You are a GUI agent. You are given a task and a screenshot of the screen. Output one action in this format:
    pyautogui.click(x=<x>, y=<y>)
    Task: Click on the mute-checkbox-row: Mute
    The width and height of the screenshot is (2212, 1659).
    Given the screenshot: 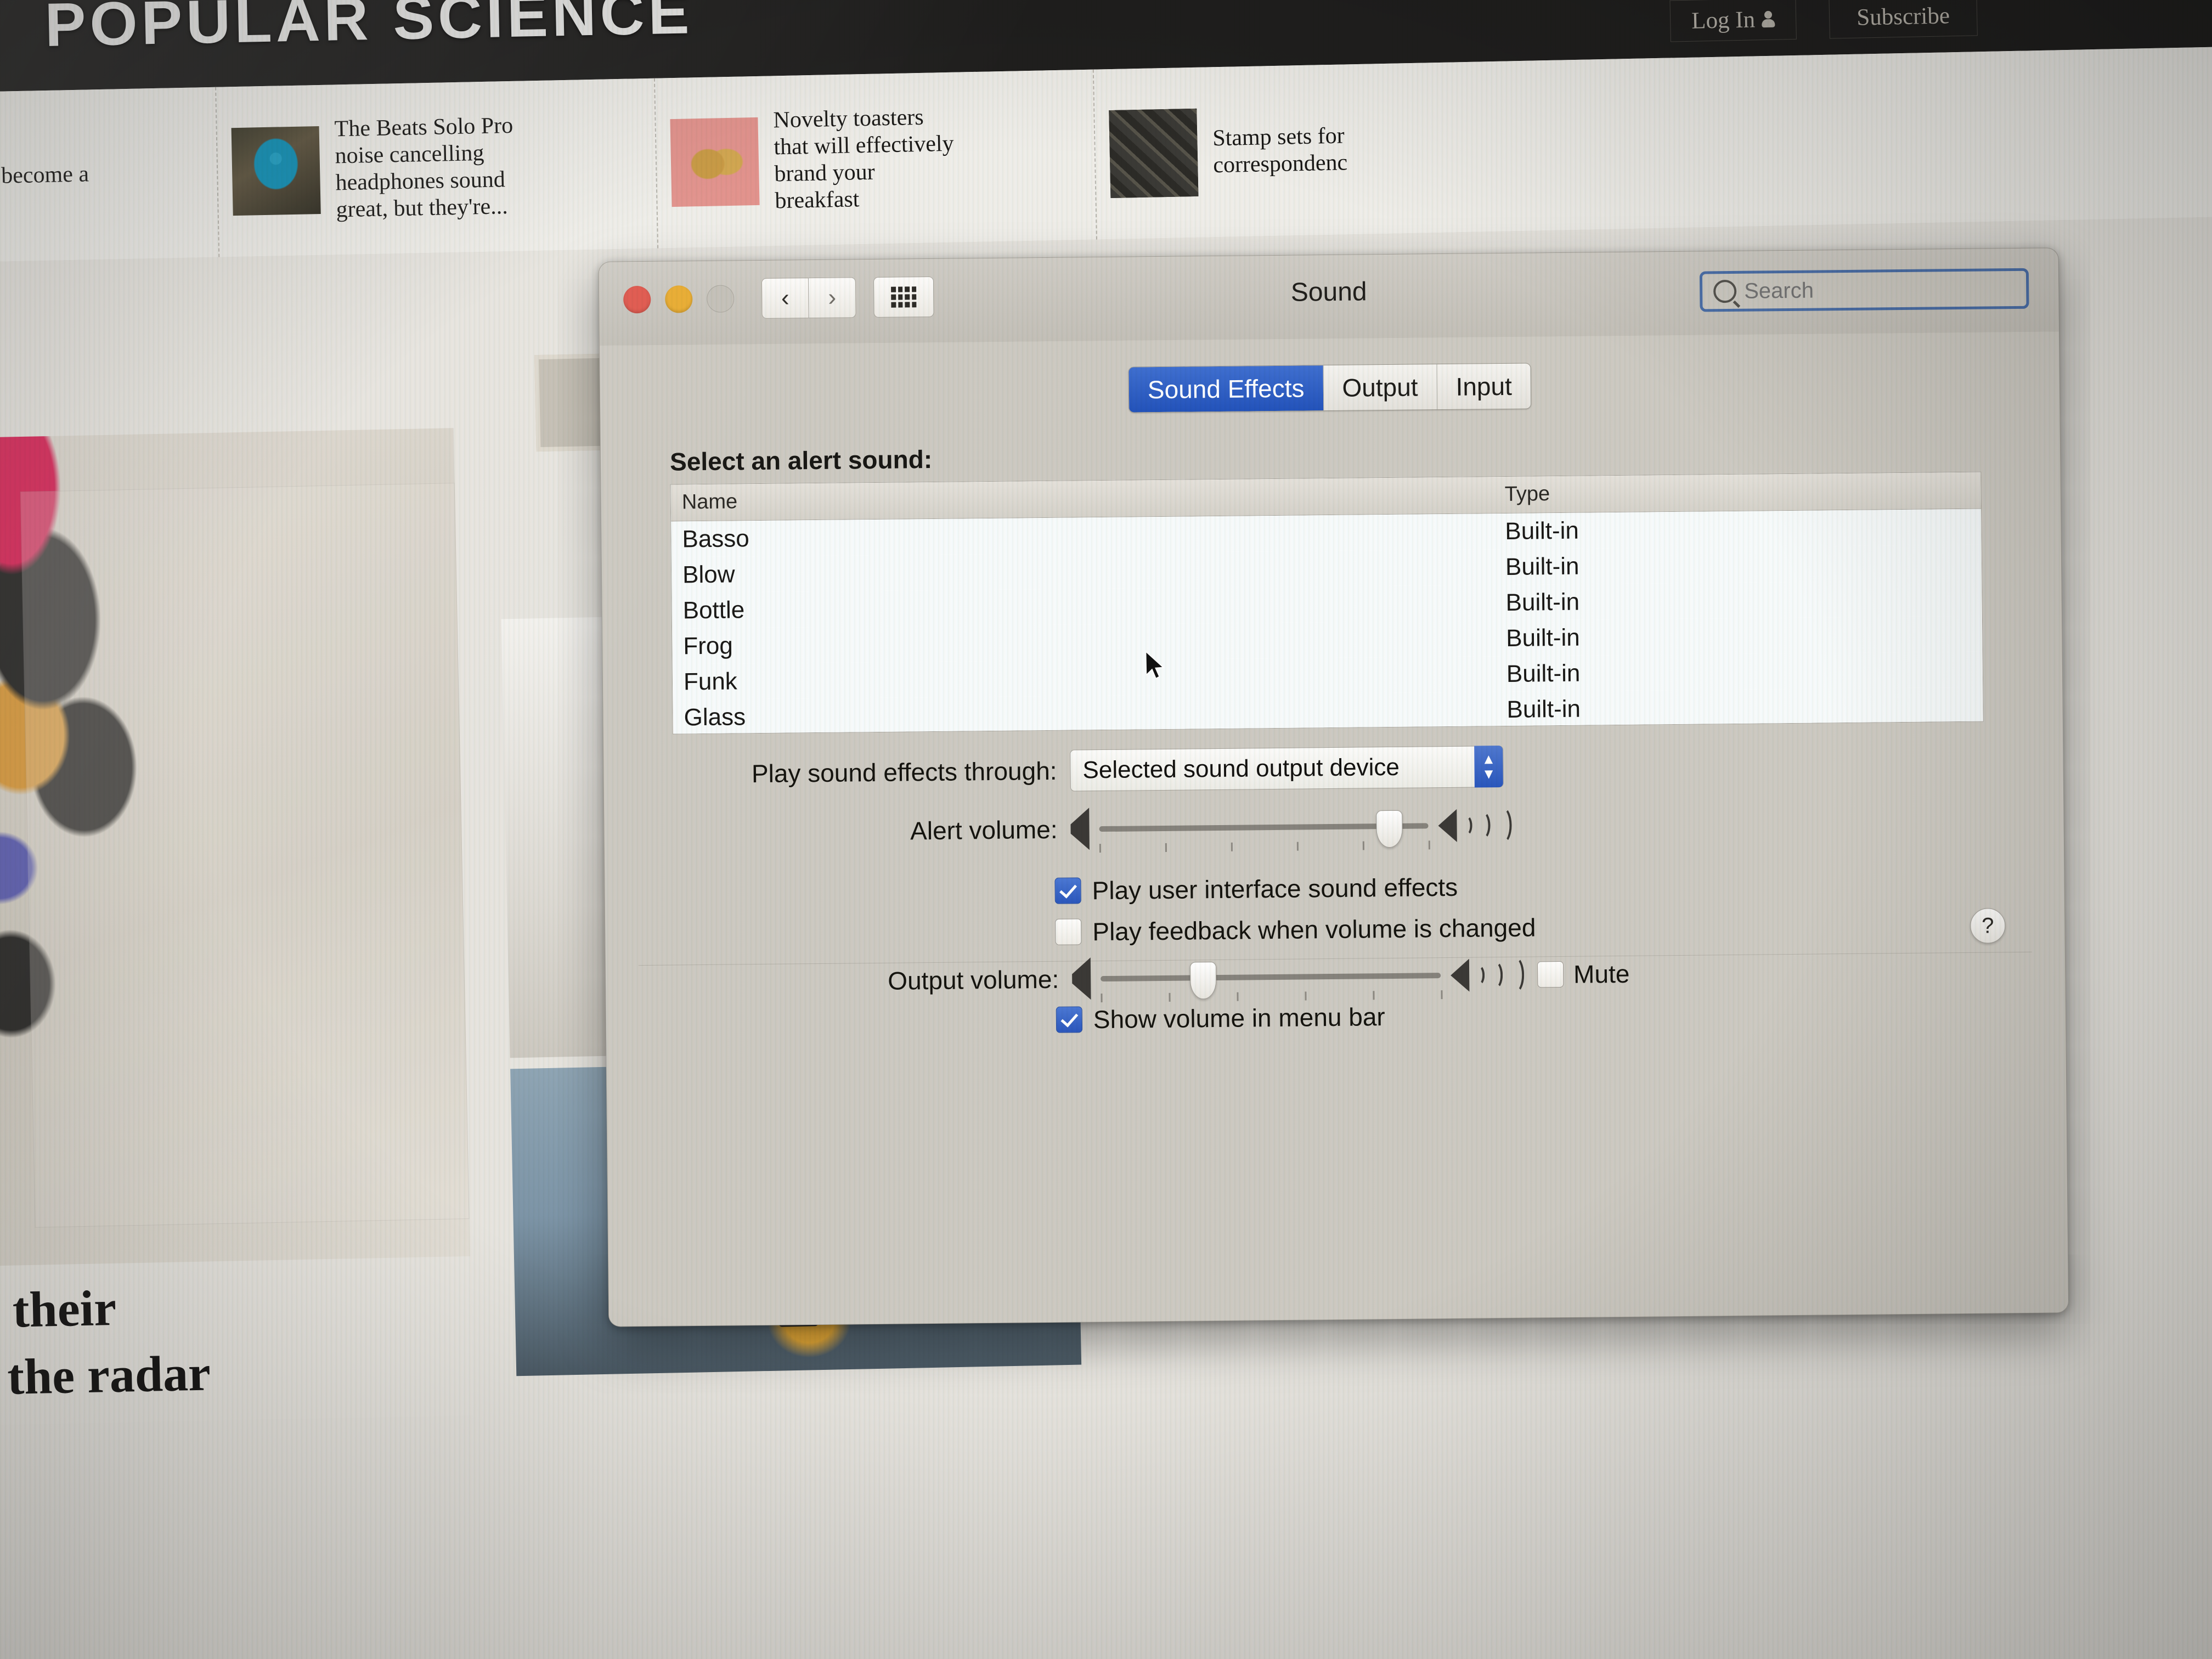 What is the action you would take?
    pyautogui.click(x=1583, y=974)
    